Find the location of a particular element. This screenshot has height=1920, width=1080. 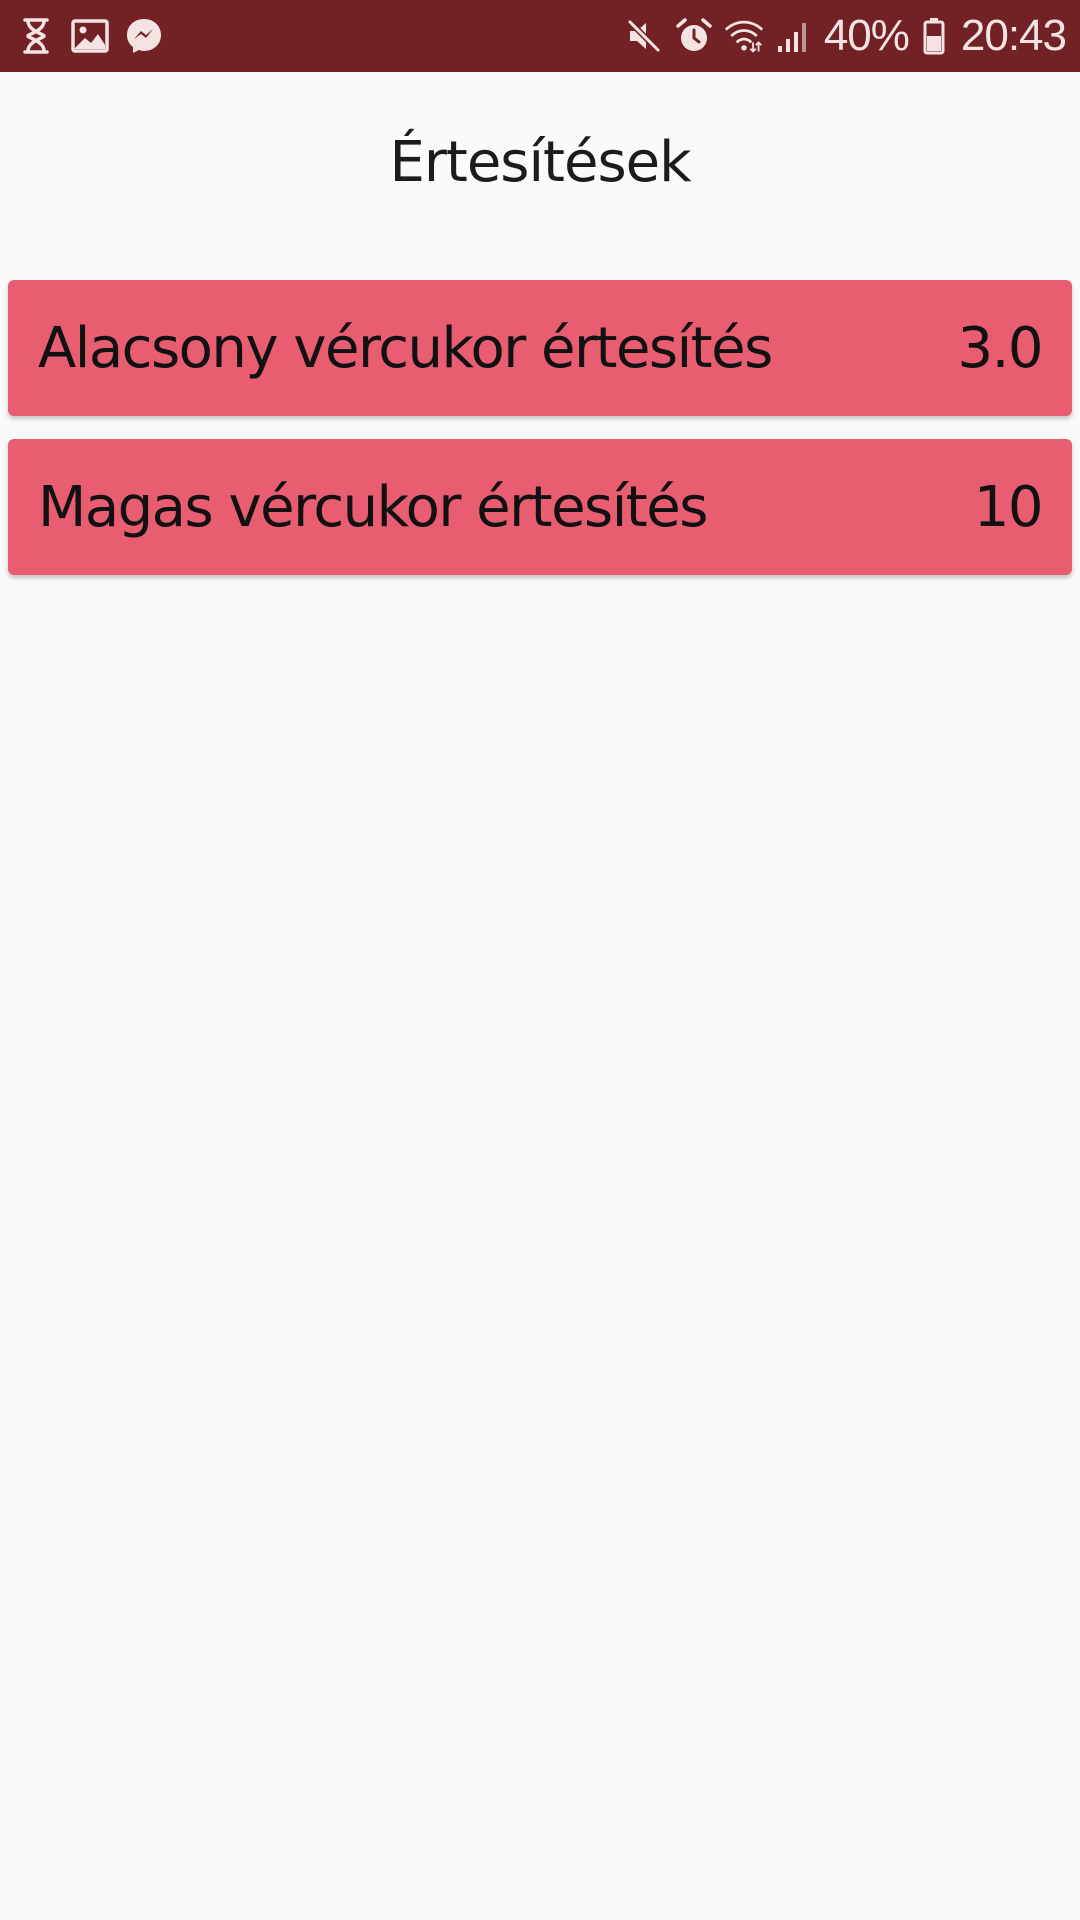

battery-percent: 40% is located at coordinates (866, 35).